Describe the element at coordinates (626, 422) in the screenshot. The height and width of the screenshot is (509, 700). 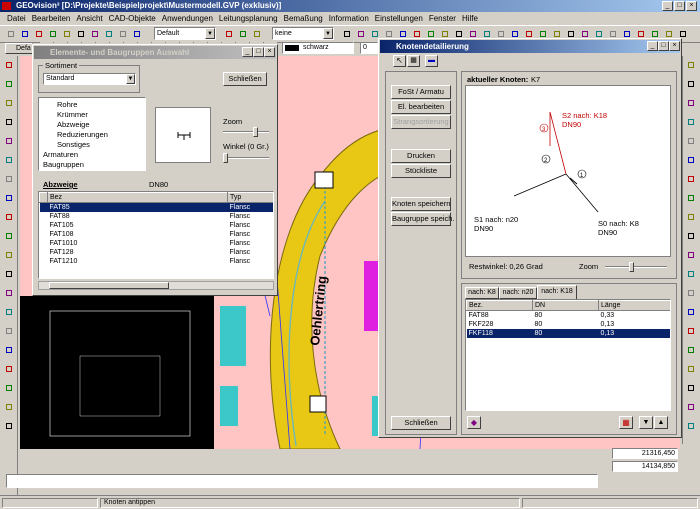
I see `grid-icon-button: ▦` at that location.